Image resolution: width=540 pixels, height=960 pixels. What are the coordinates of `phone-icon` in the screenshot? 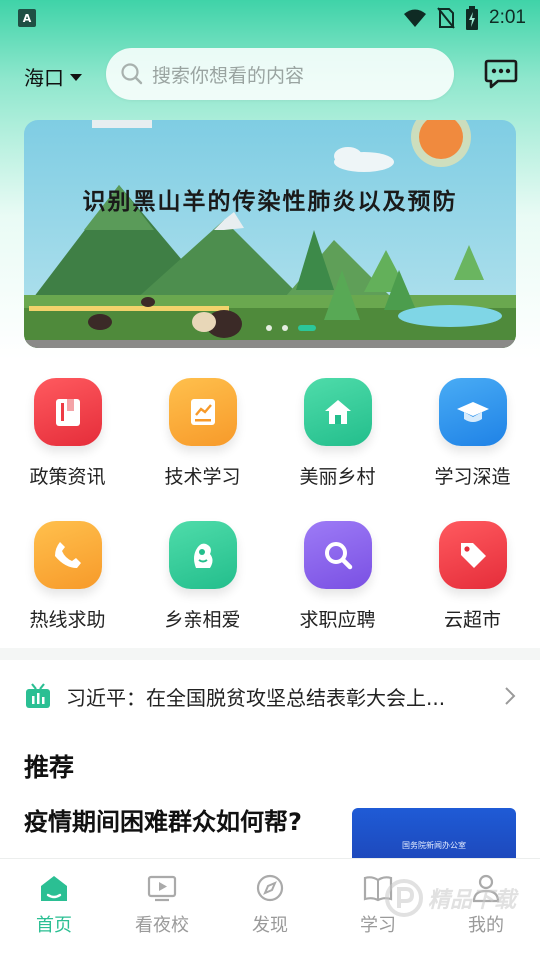 It's located at (67, 555).